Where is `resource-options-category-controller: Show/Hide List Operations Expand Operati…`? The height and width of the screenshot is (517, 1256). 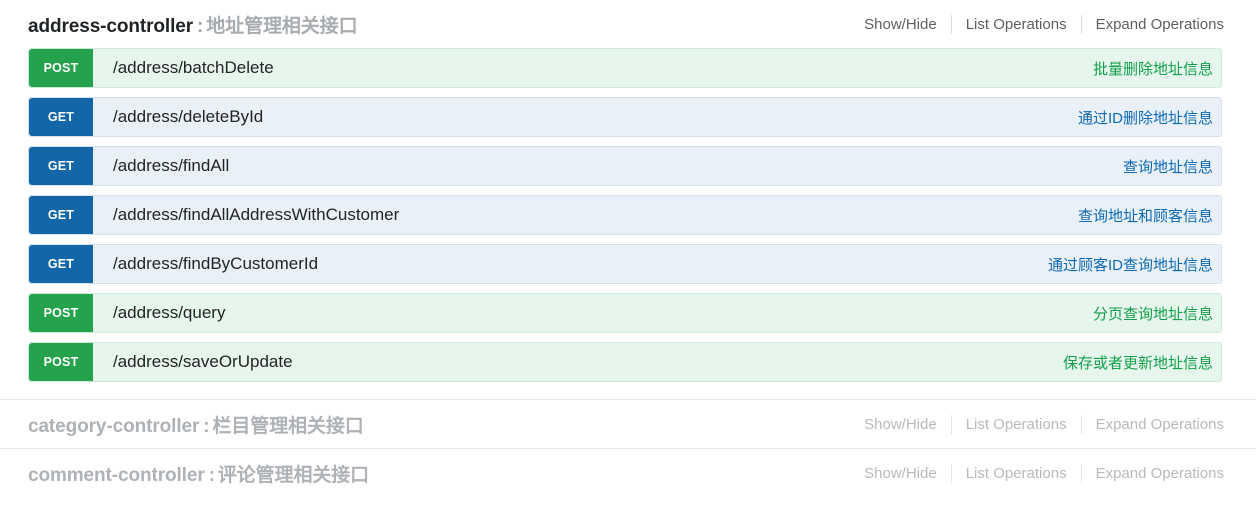 resource-options-category-controller: Show/Hide List Operations Expand Operati… is located at coordinates (1044, 424).